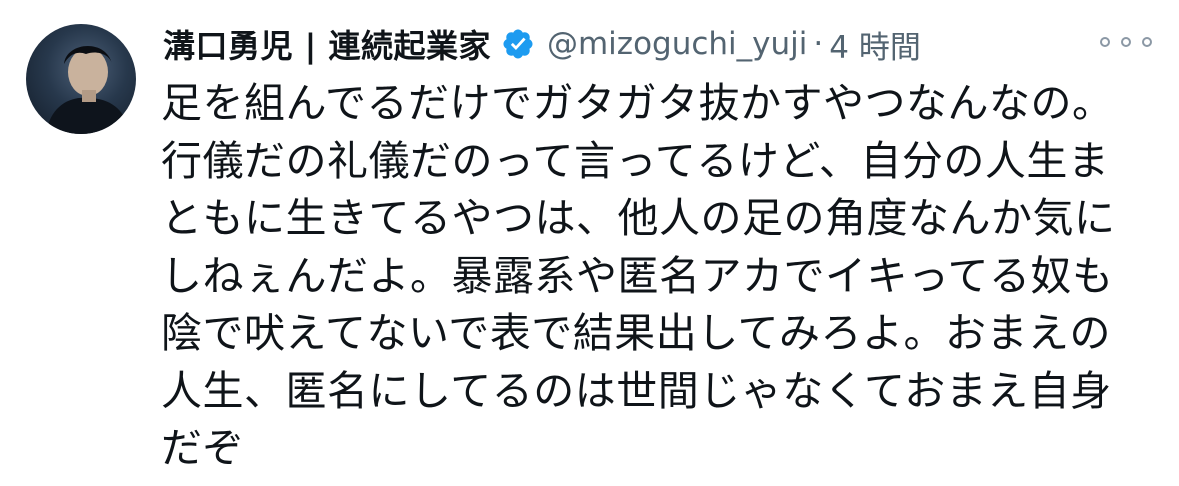  I want to click on display-name: 溝口勇児 | 連続起業家, so click(327, 44).